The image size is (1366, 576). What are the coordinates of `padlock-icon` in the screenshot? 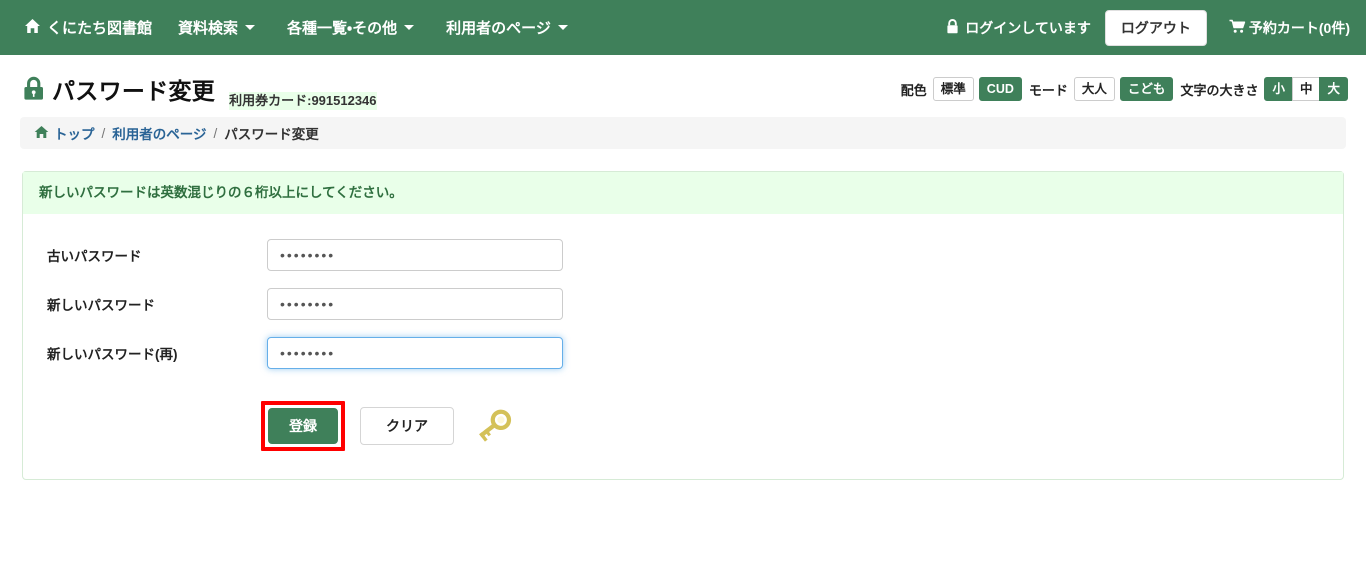 It's located at (33, 89).